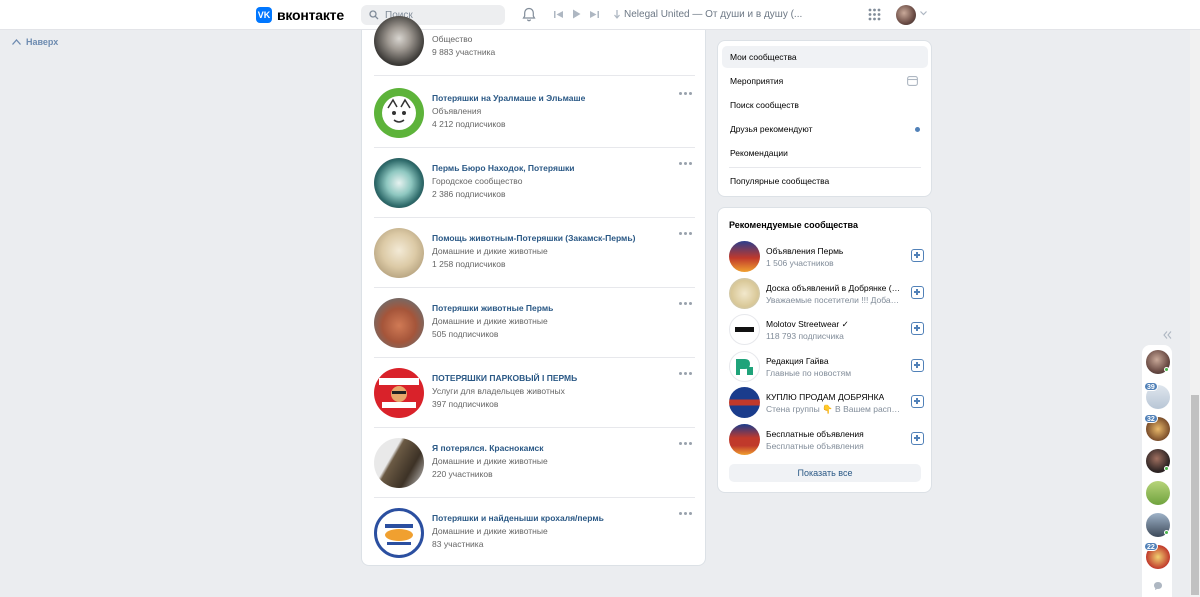  What do you see at coordinates (815, 446) in the screenshot?
I see `community-subtitle: Бесплатные объявления` at bounding box center [815, 446].